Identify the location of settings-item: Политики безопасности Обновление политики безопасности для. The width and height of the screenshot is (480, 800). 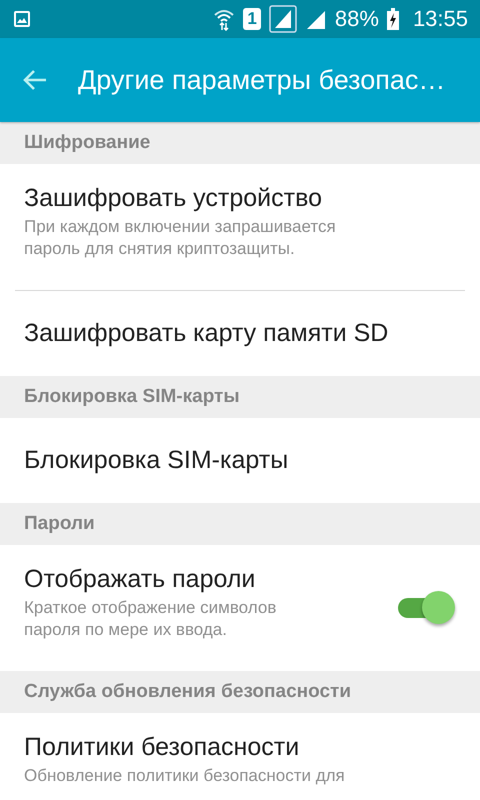
(240, 756).